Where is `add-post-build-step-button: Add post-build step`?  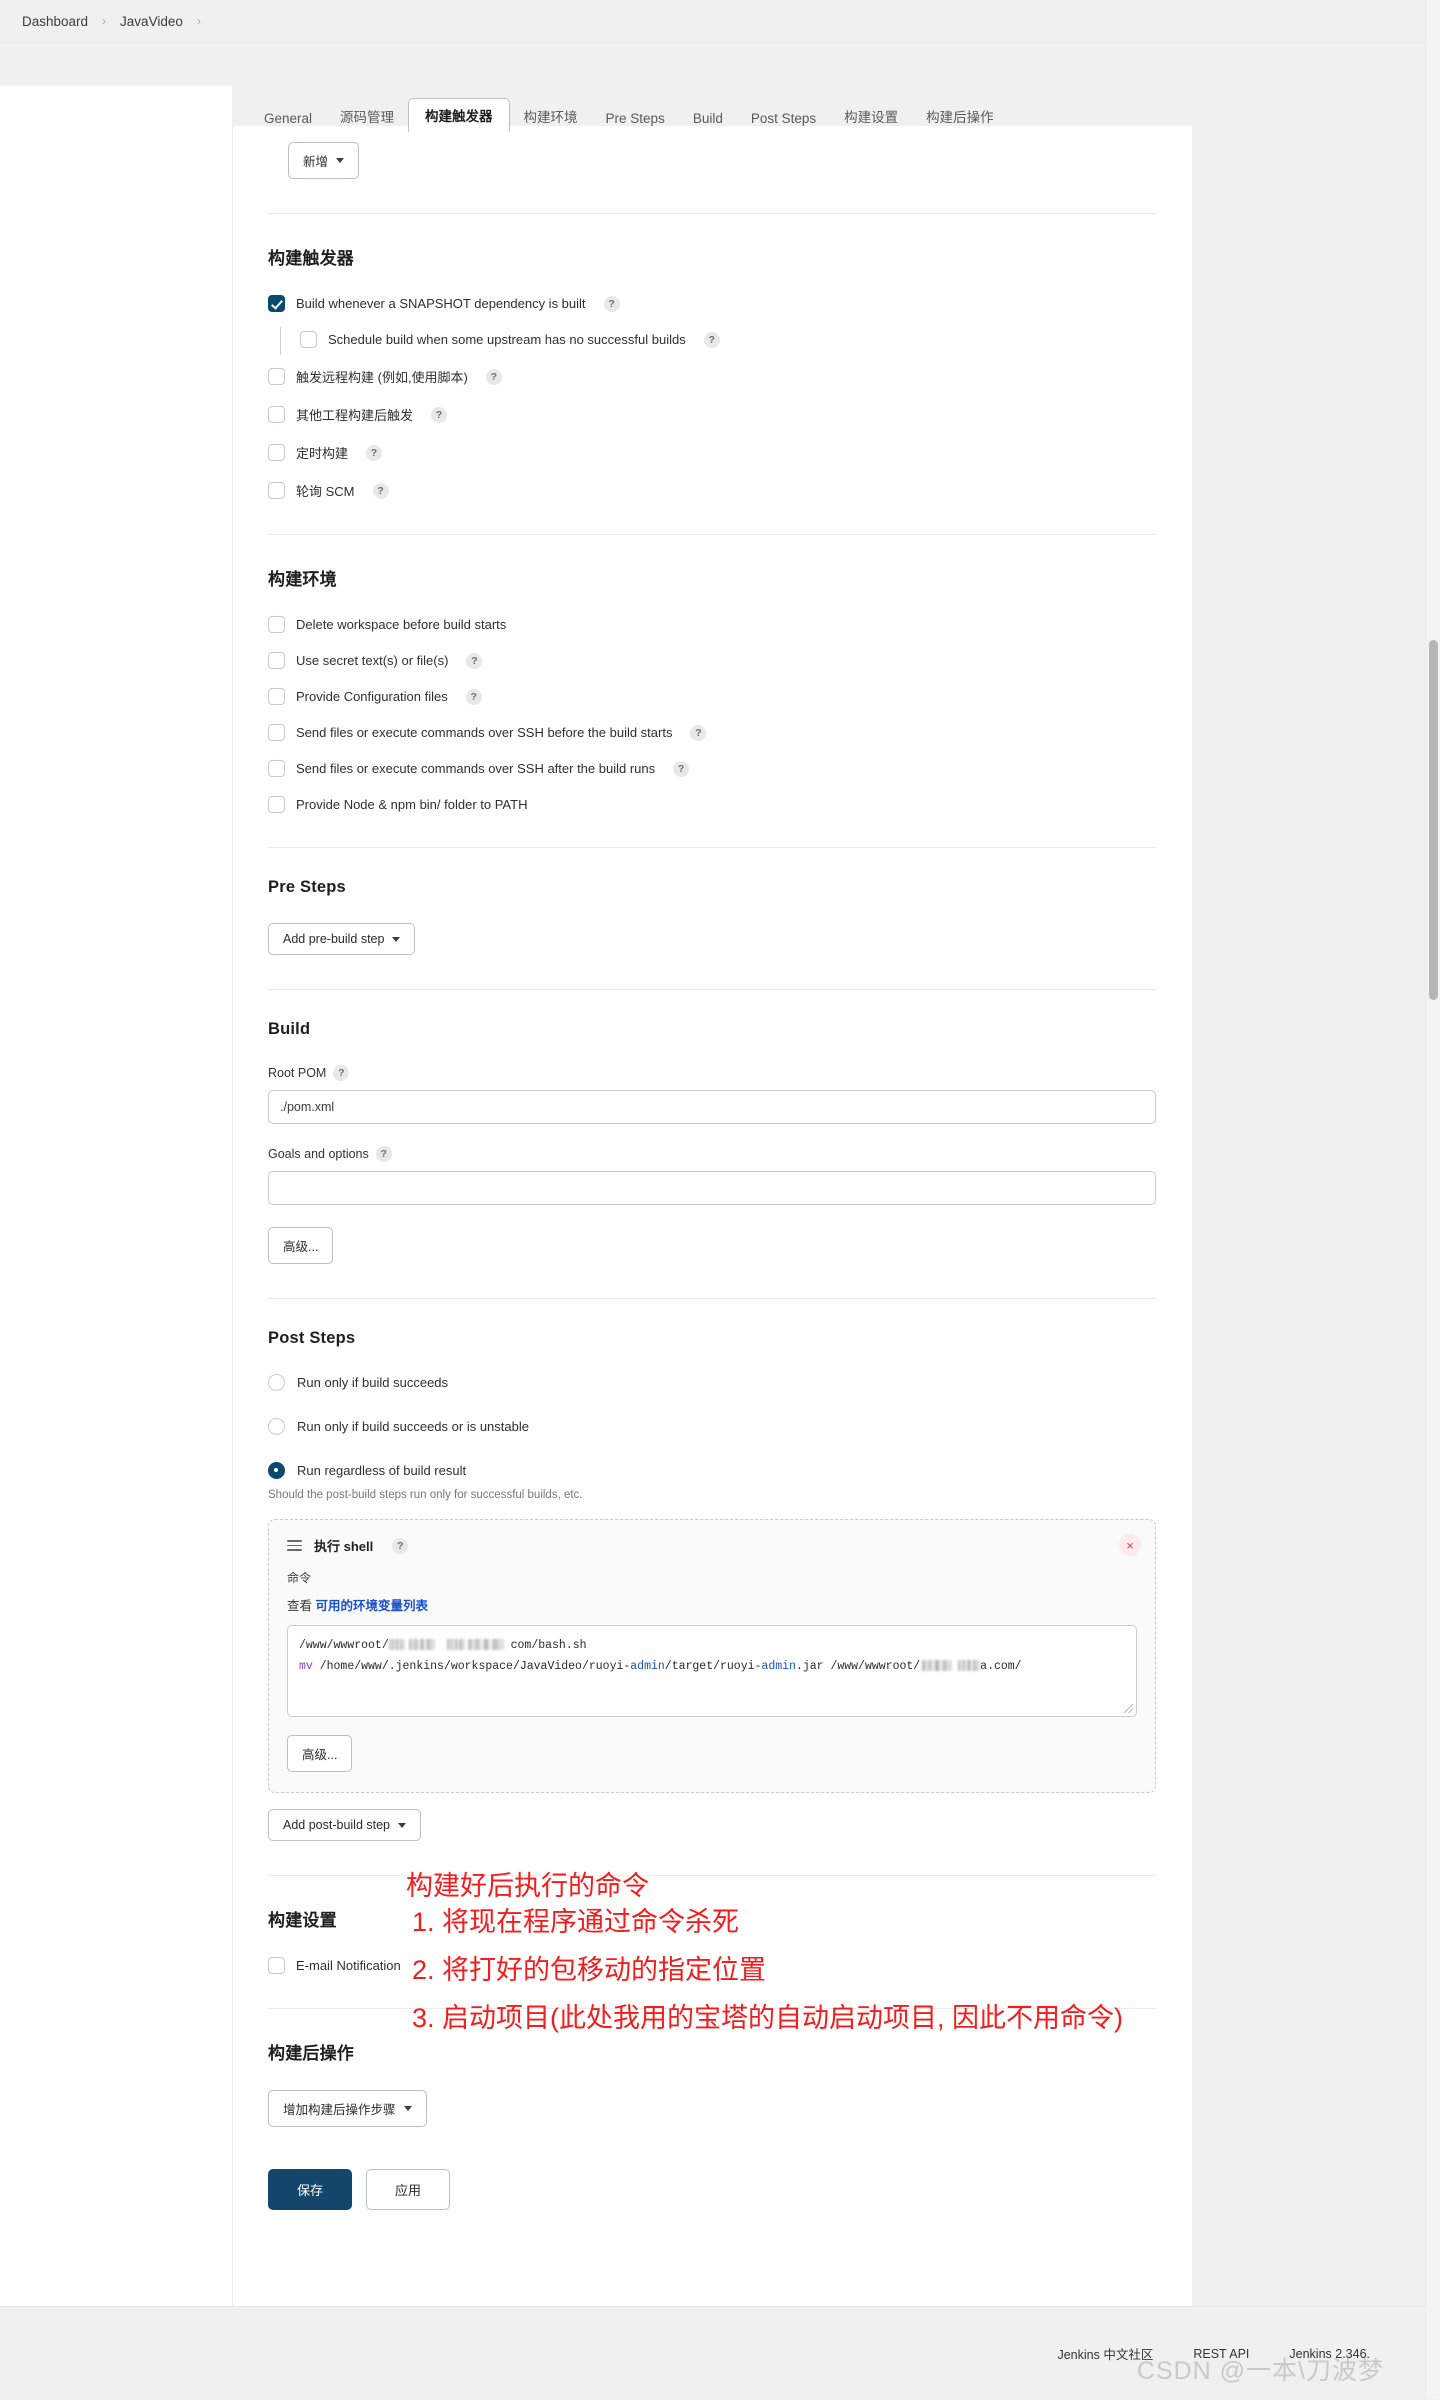
add-post-build-step-button: Add post-build step is located at coordinates (345, 1825).